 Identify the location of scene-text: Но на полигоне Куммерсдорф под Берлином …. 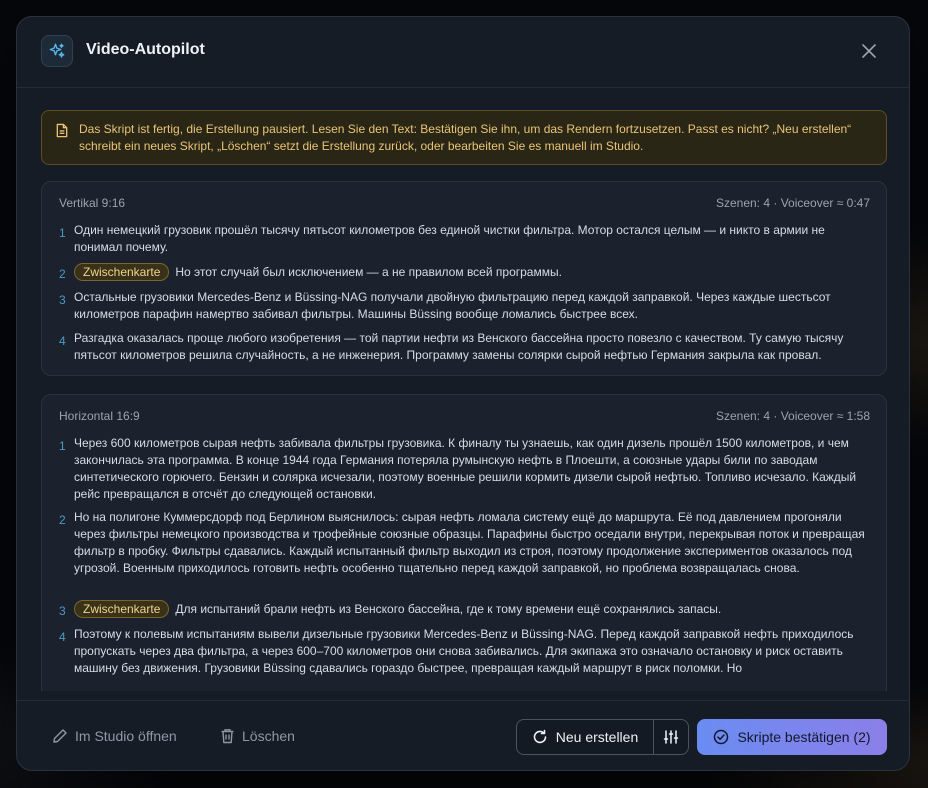
(469, 542).